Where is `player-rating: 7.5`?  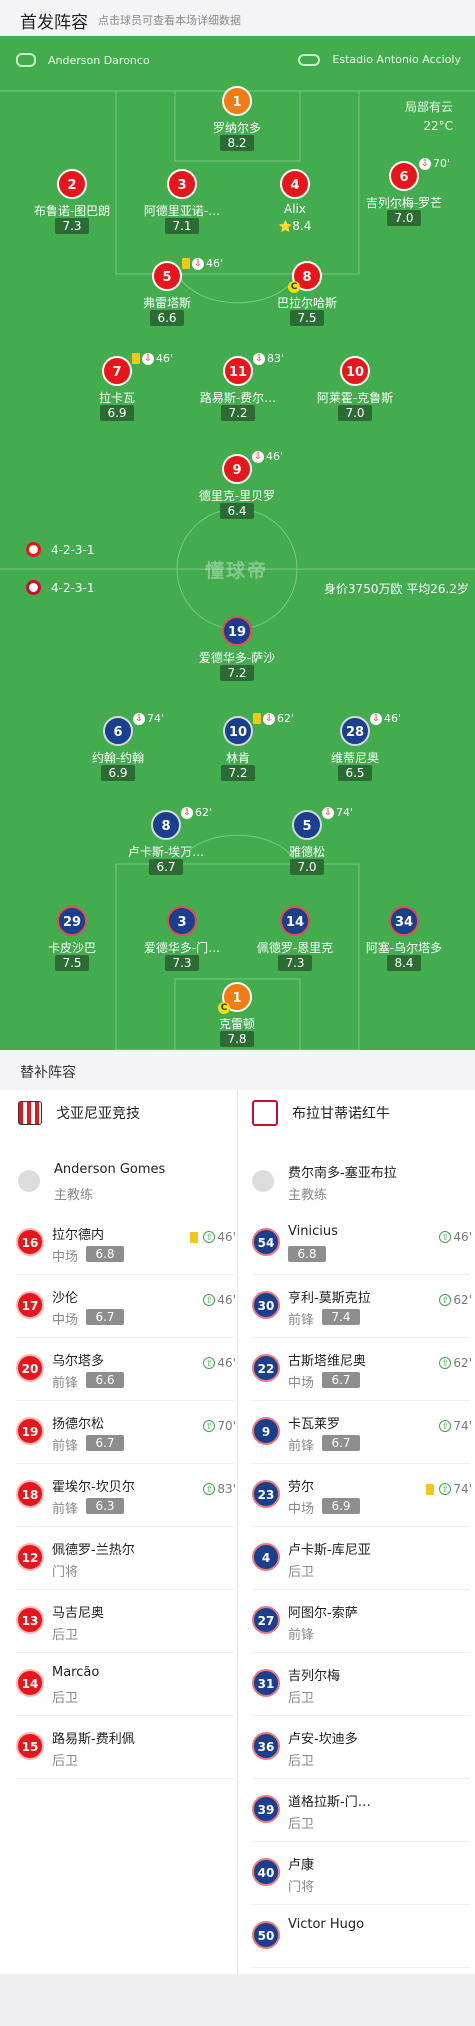 player-rating: 7.5 is located at coordinates (307, 318).